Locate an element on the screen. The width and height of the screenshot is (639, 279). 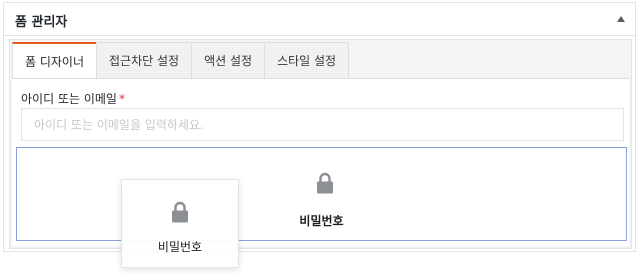
tab-bar: 폼 디자이너 접근차단 설정 액션 설정 스타일 설정 is located at coordinates (181, 60).